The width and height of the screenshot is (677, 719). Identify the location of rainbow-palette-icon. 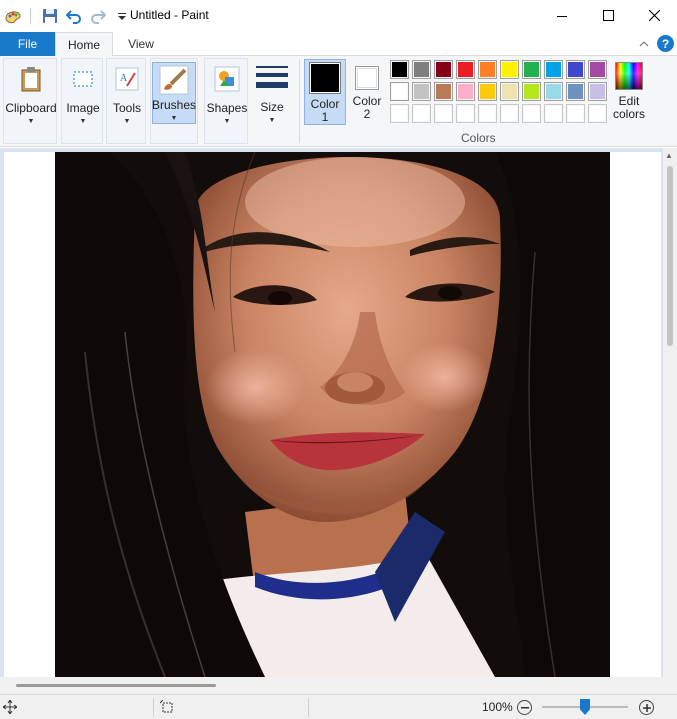
(629, 76).